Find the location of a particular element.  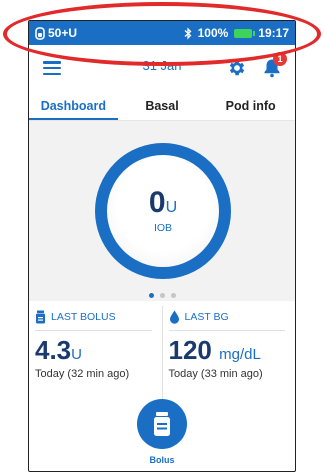

tab-bar: Dashboard Basal Pod info is located at coordinates (162, 107).